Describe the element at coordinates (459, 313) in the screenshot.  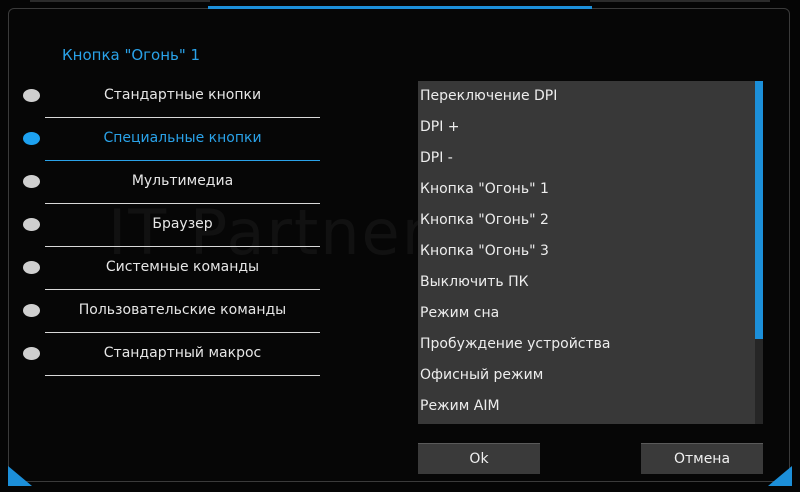
I see `list-item: Режим сна` at that location.